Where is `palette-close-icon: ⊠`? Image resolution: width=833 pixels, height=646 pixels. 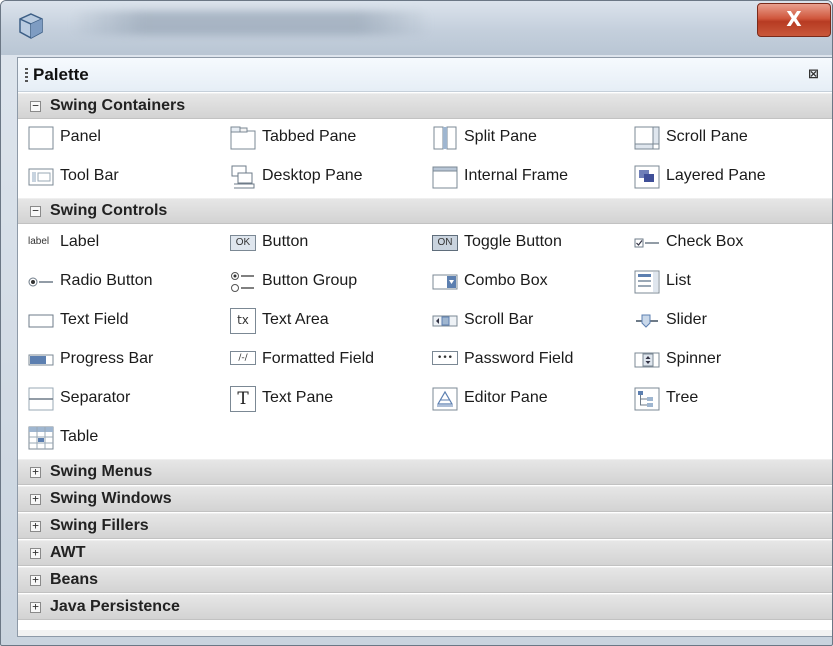
palette-close-icon: ⊠ is located at coordinates (813, 74).